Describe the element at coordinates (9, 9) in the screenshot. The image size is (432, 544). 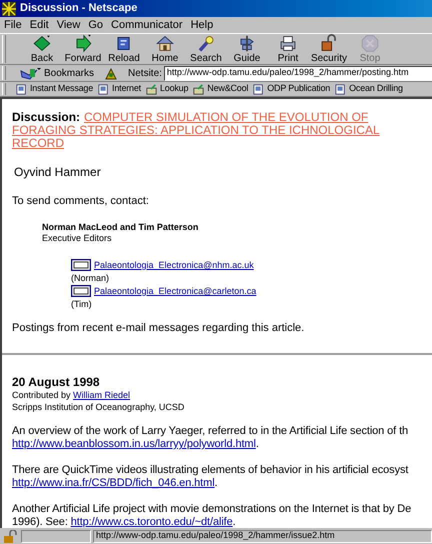
I see `netscape-icon` at that location.